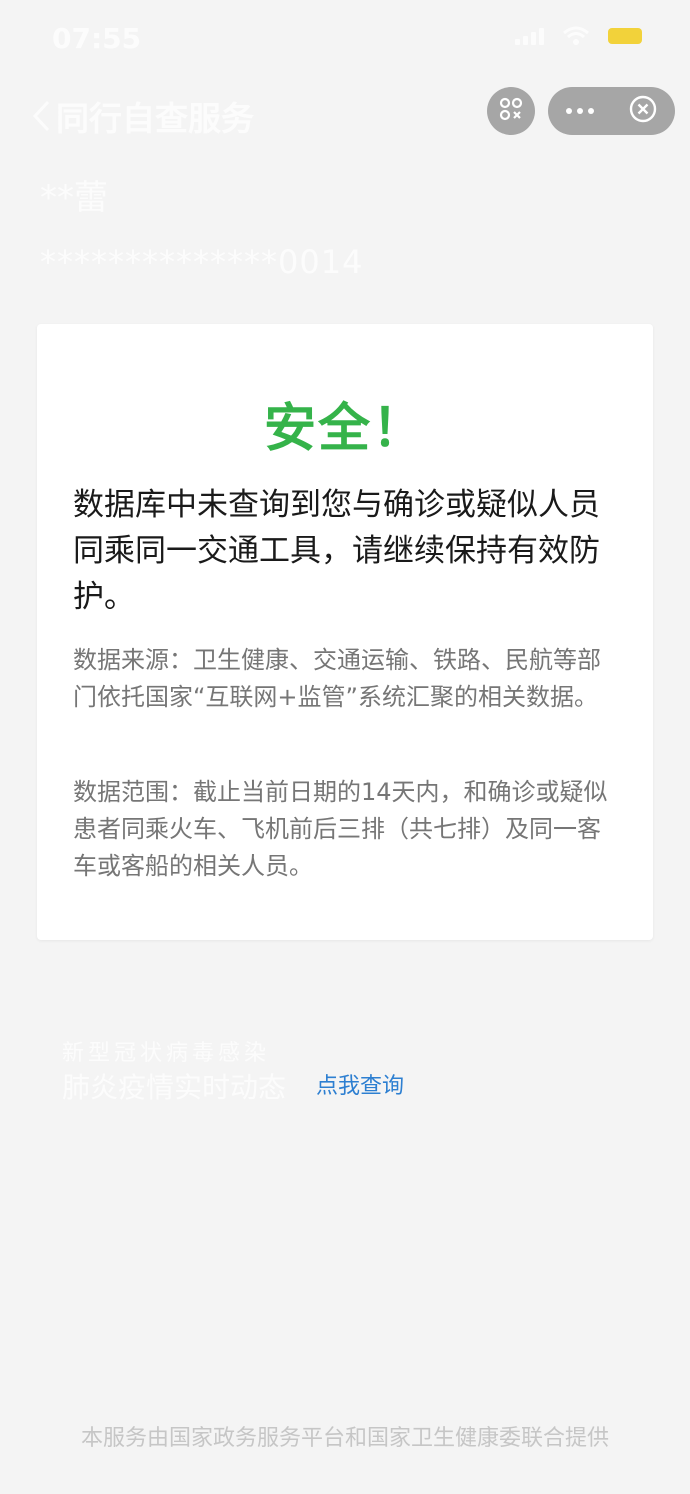 This screenshot has height=1494, width=690. What do you see at coordinates (74, 198) in the screenshot?
I see `user-name: **蕾` at bounding box center [74, 198].